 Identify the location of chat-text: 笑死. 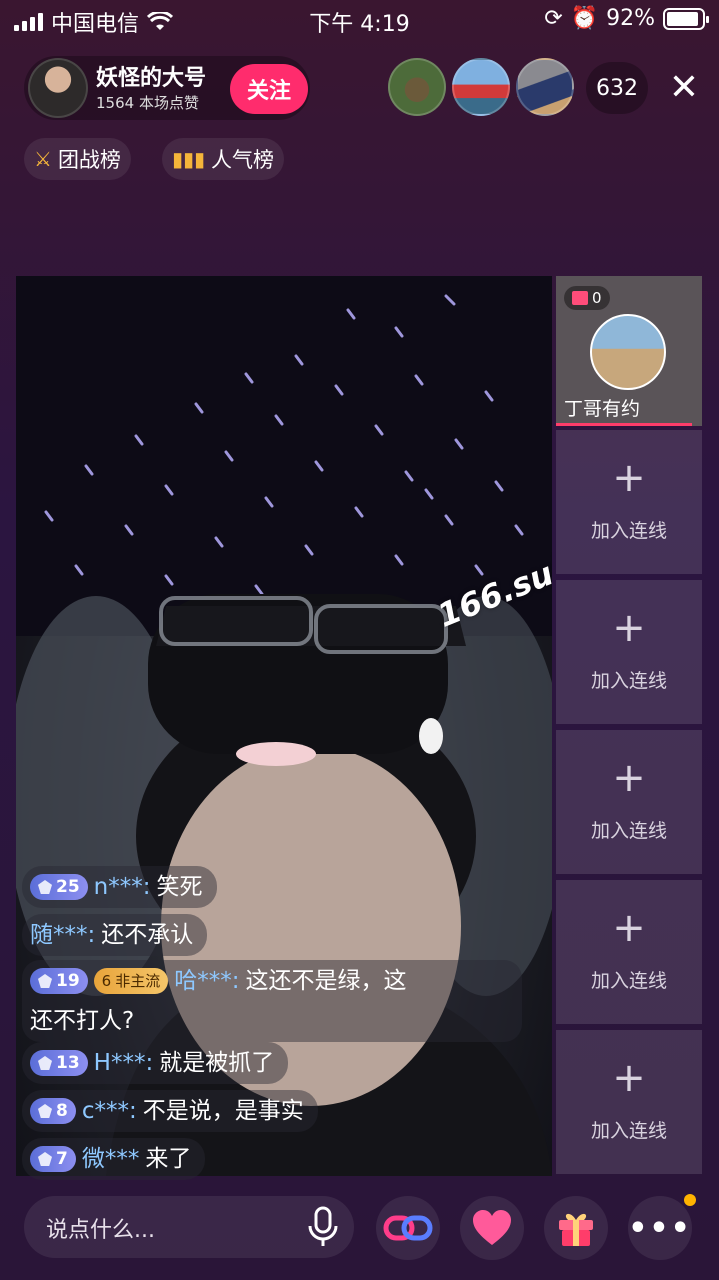
(179, 887).